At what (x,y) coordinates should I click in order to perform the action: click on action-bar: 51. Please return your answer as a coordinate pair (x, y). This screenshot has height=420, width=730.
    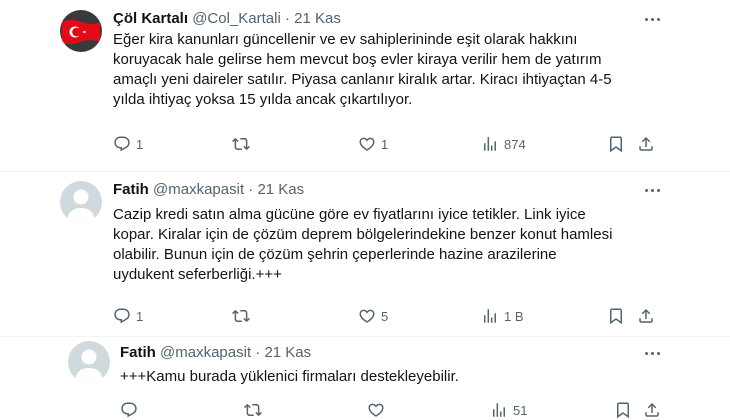
    Looking at the image, I should click on (365, 409).